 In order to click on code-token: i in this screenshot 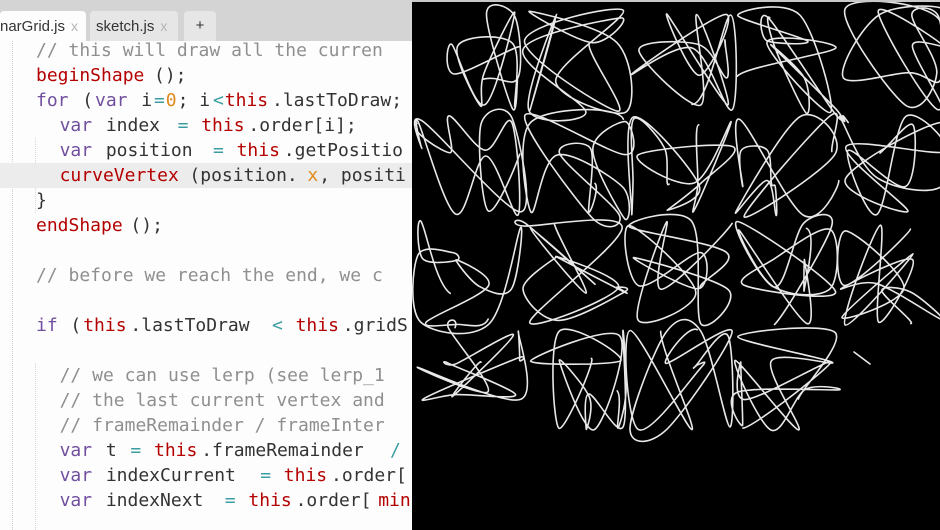, I will do `click(141, 100)`.